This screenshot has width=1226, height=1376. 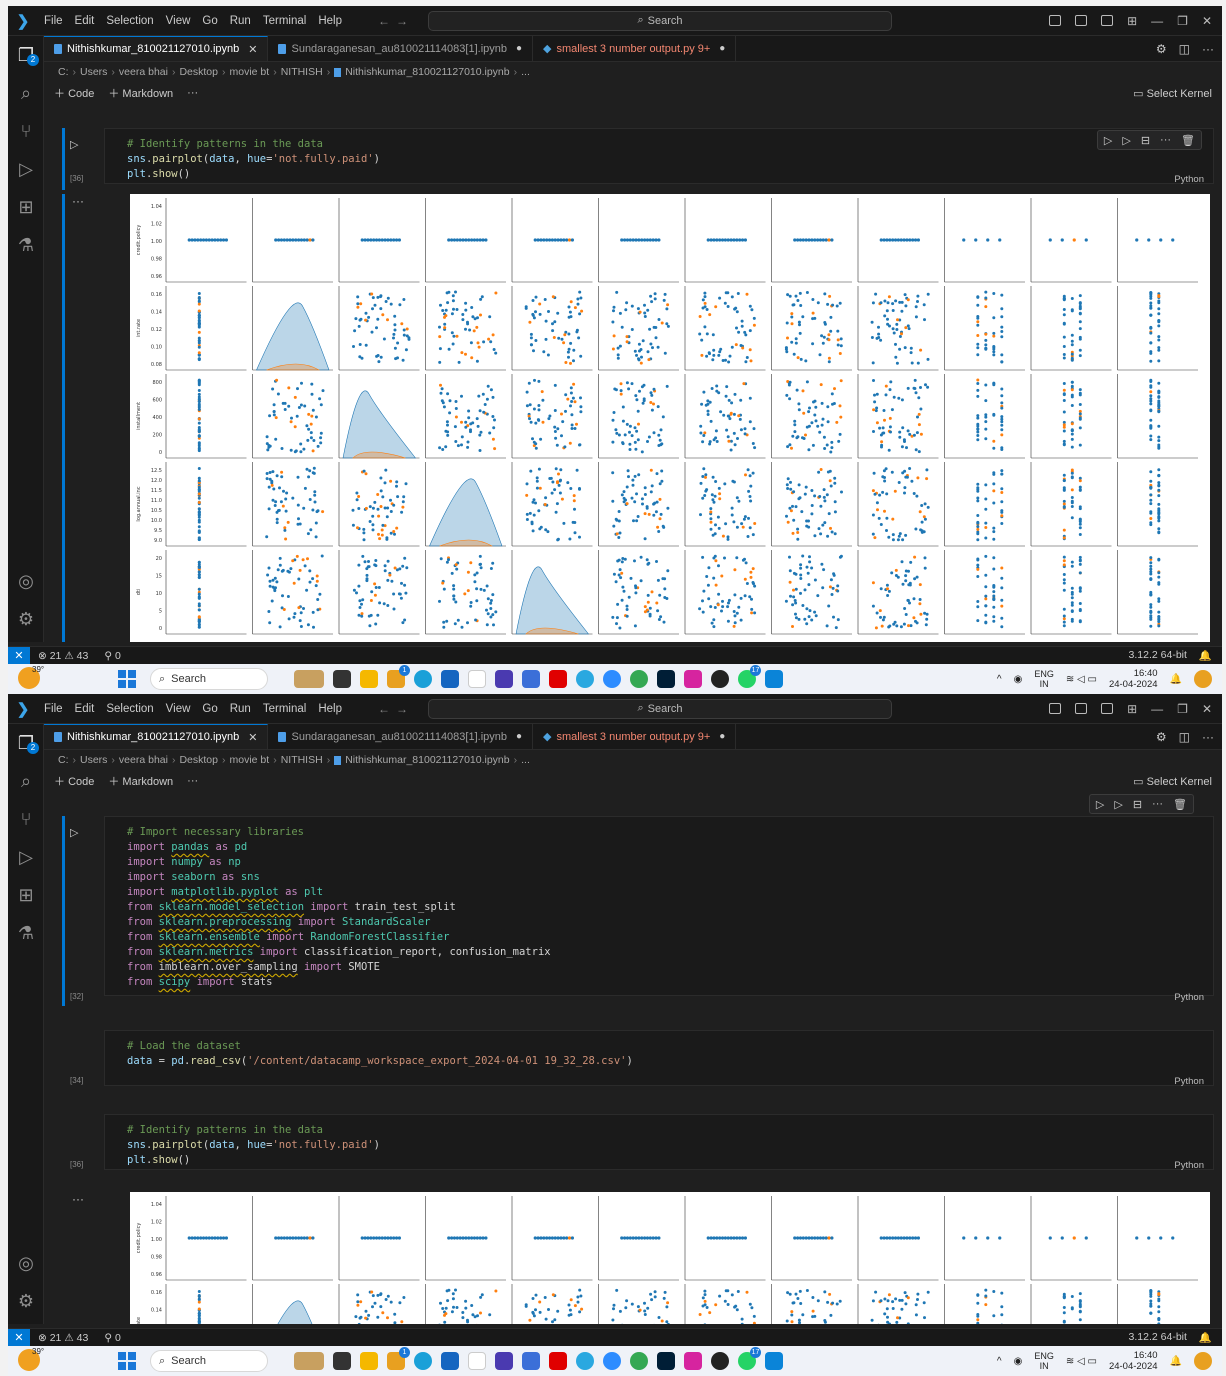 I want to click on breadcrumb-item: Users, so click(x=93, y=72).